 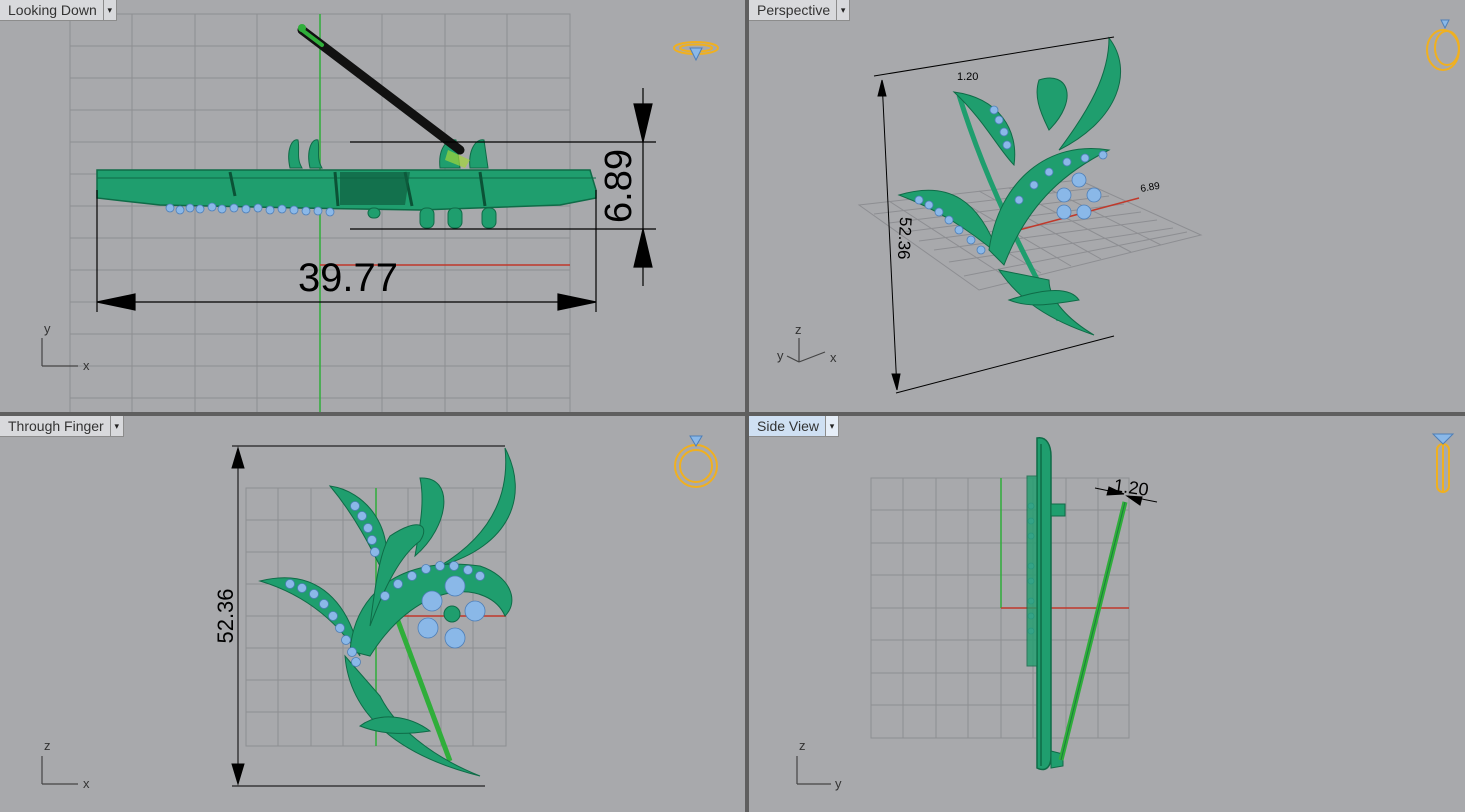 What do you see at coordinates (780, 355) in the screenshot?
I see `axis-label-depth: y` at bounding box center [780, 355].